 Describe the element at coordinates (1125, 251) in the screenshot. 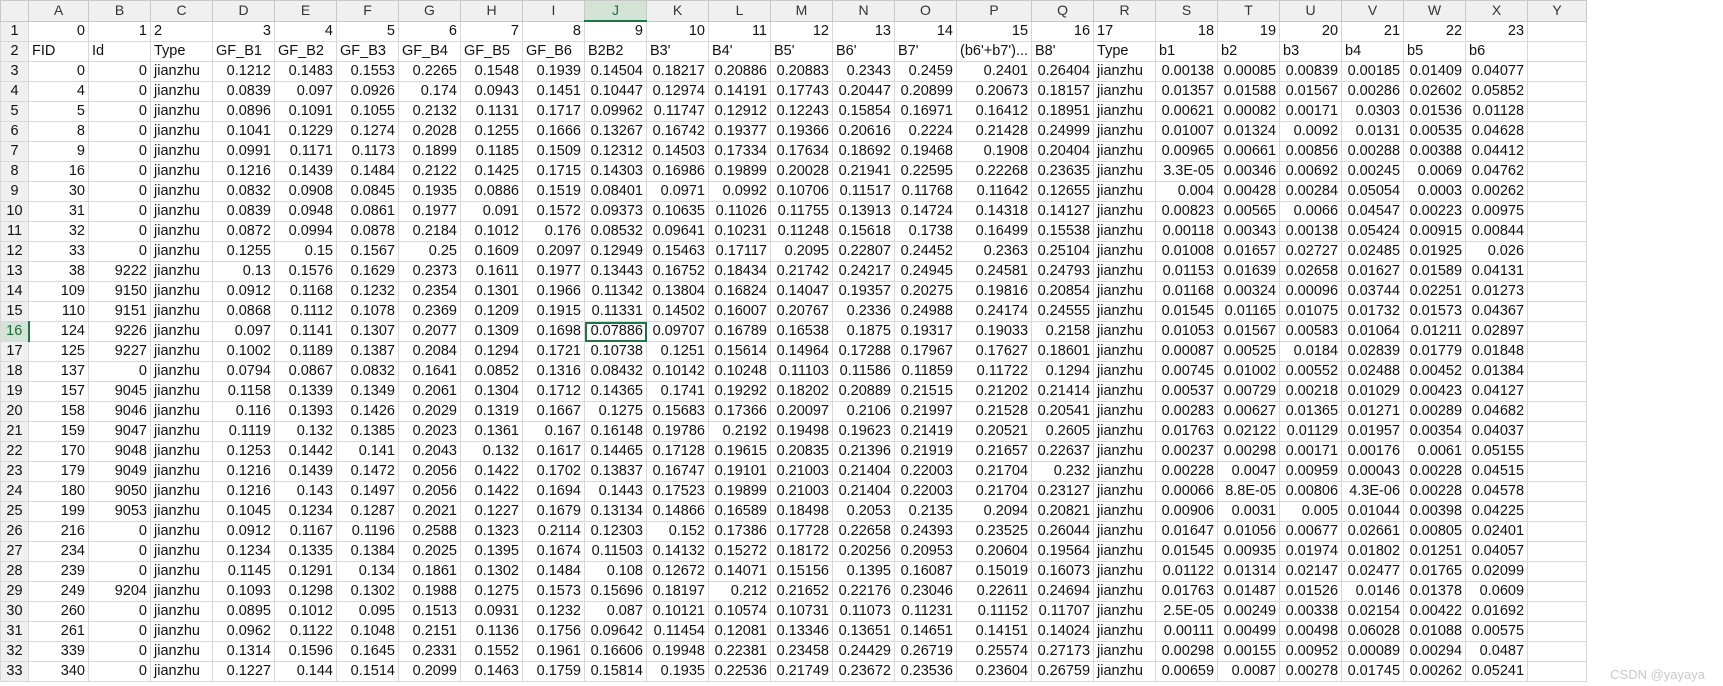

I see `cell-r12: jianzhu` at that location.